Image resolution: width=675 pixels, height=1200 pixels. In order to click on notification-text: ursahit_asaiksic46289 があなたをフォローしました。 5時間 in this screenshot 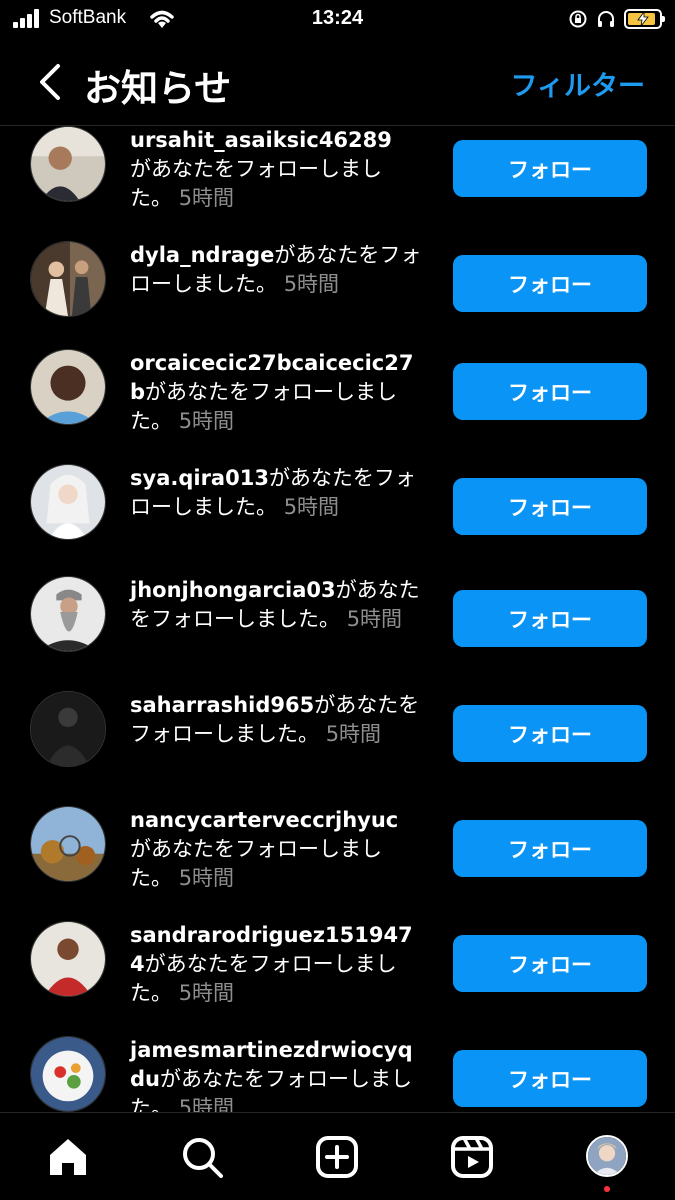, I will do `click(276, 169)`.